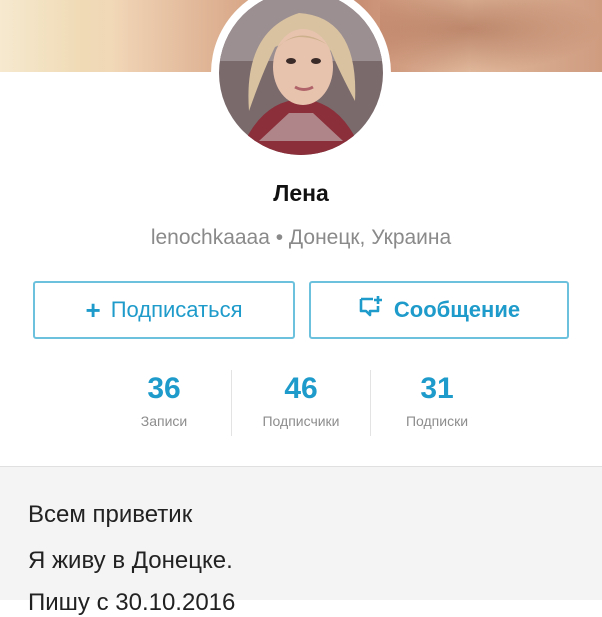 This screenshot has width=602, height=617. What do you see at coordinates (164, 388) in the screenshot?
I see `stat-posts-value: 36` at bounding box center [164, 388].